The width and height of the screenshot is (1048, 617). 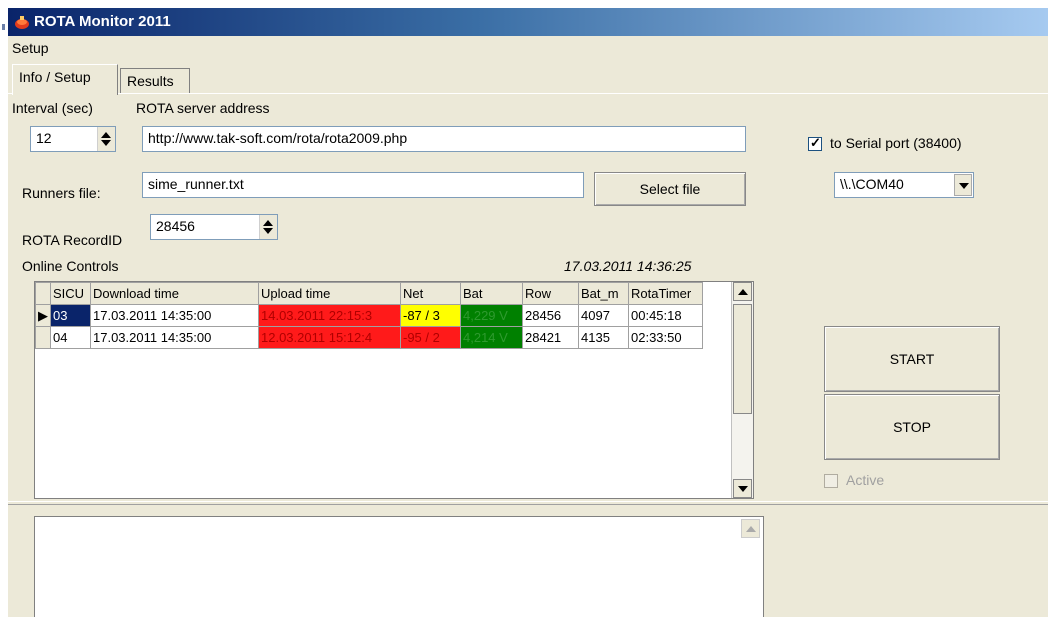 What do you see at coordinates (61, 193) in the screenshot?
I see `runners-file-label: Runners file:` at bounding box center [61, 193].